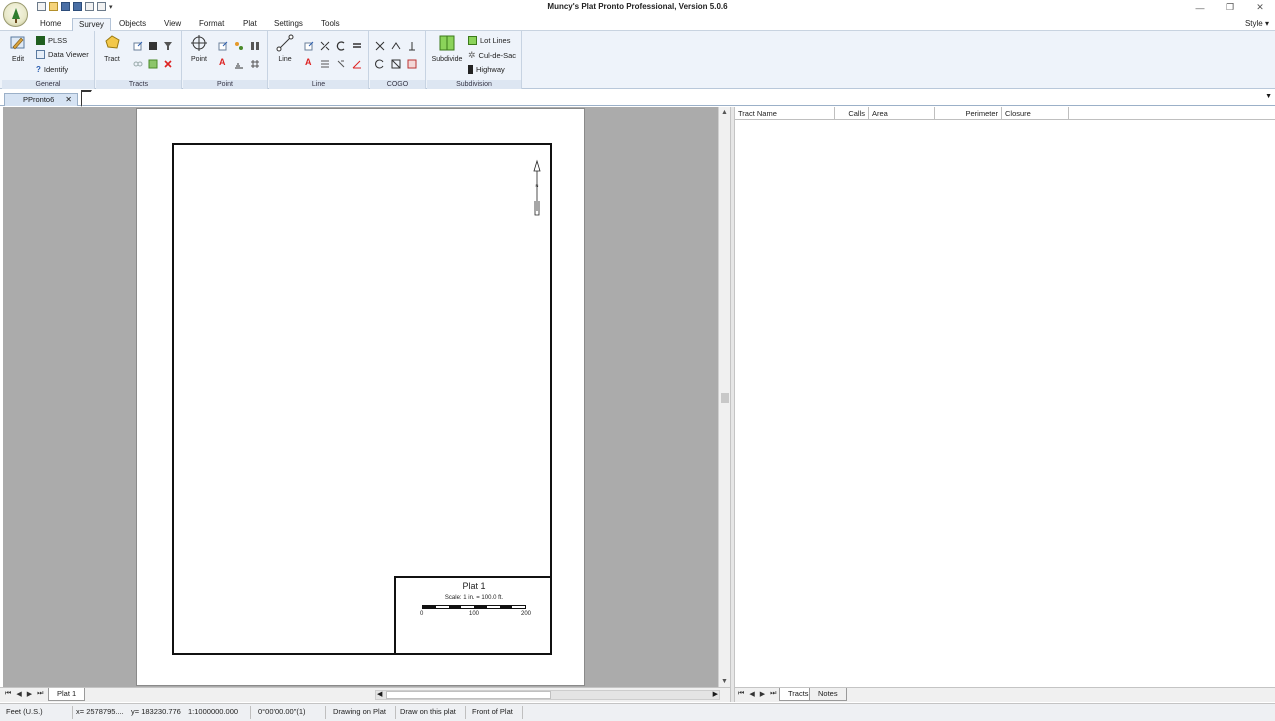 Image resolution: width=1275 pixels, height=721 pixels. I want to click on tab-format: Format, so click(211, 24).